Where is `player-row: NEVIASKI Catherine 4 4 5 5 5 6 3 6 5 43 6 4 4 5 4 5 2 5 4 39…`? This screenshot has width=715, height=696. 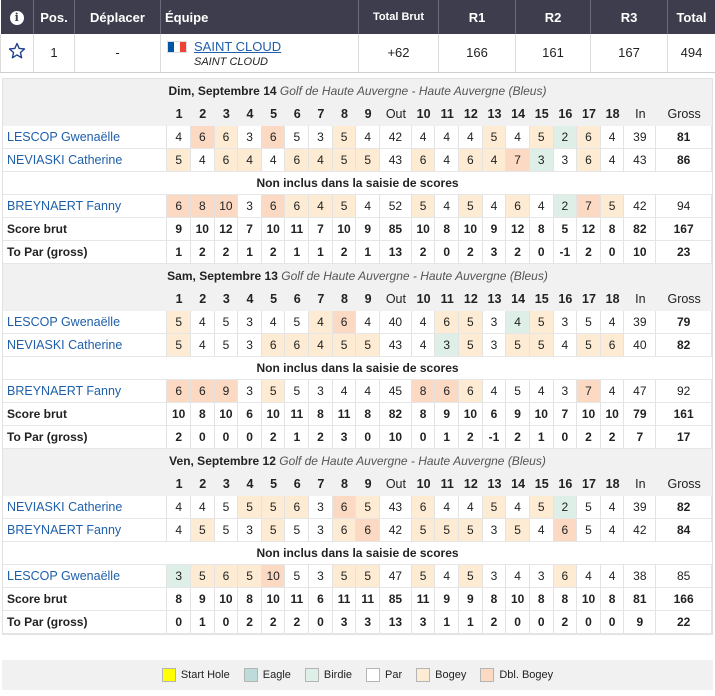
player-row: NEVIASKI Catherine 4 4 5 5 5 6 3 6 5 43 6 4 4 5 4 5 2 5 4 39… is located at coordinates (357, 507).